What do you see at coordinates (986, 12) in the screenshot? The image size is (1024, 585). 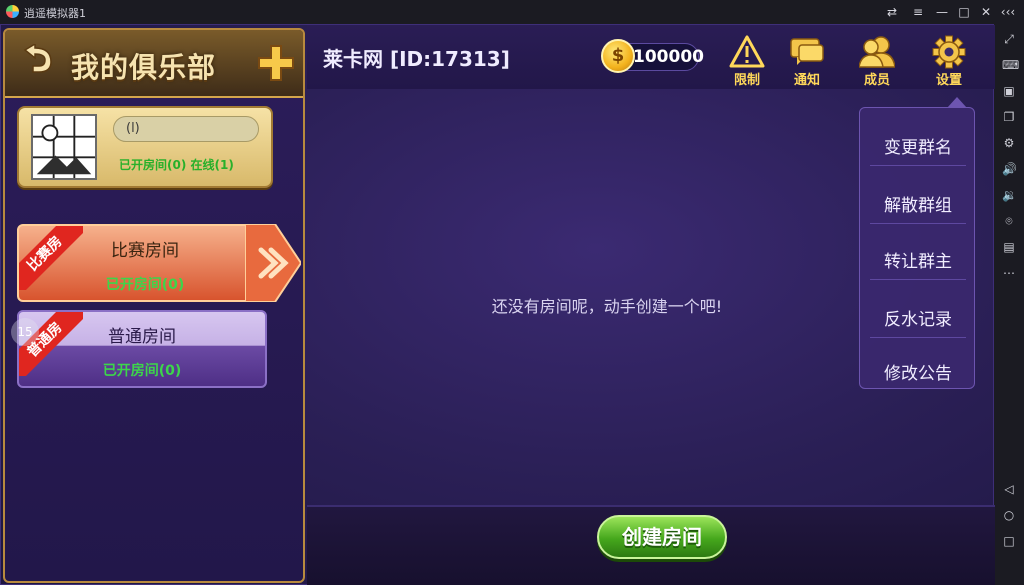 I see `close-button: ✕` at bounding box center [986, 12].